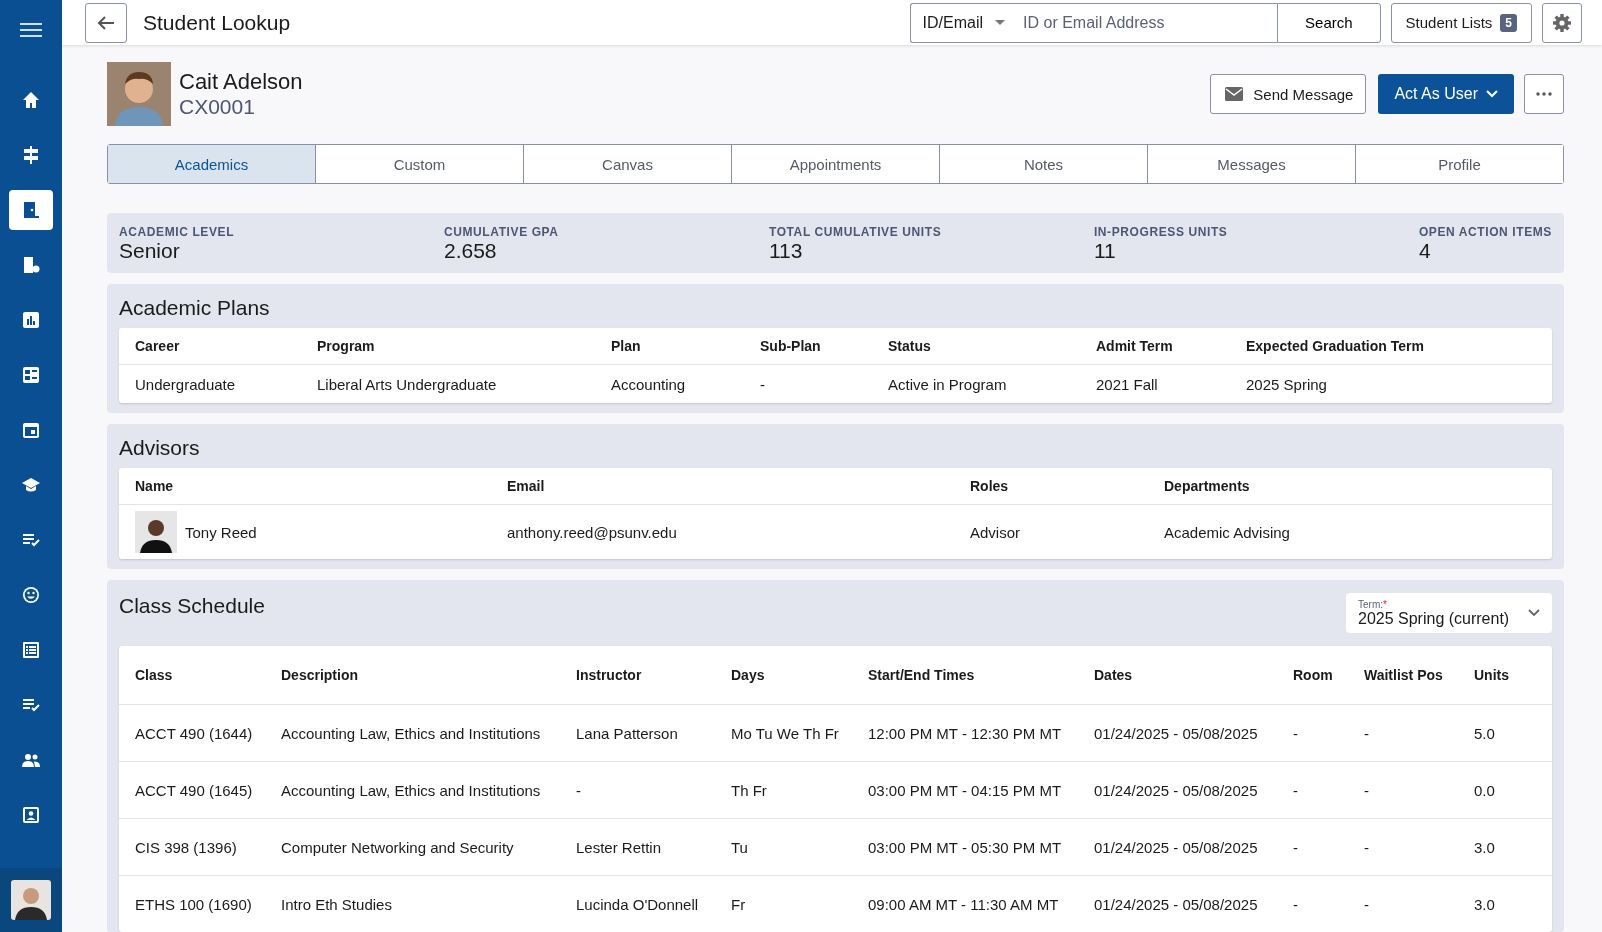 This screenshot has width=1602, height=932. Describe the element at coordinates (1207, 486) in the screenshot. I see `column-header: Departments` at that location.